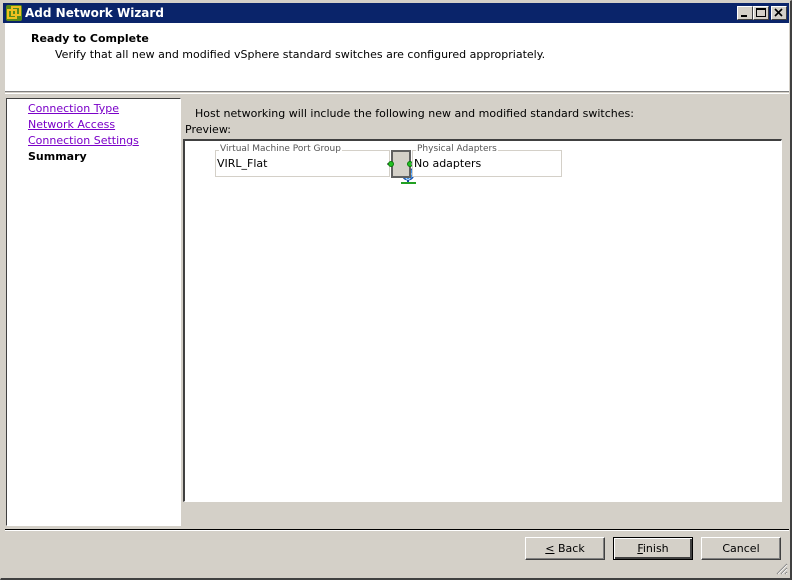 The height and width of the screenshot is (580, 792). I want to click on physical-adapters-box: Physical Adapters No adapters, so click(487, 160).